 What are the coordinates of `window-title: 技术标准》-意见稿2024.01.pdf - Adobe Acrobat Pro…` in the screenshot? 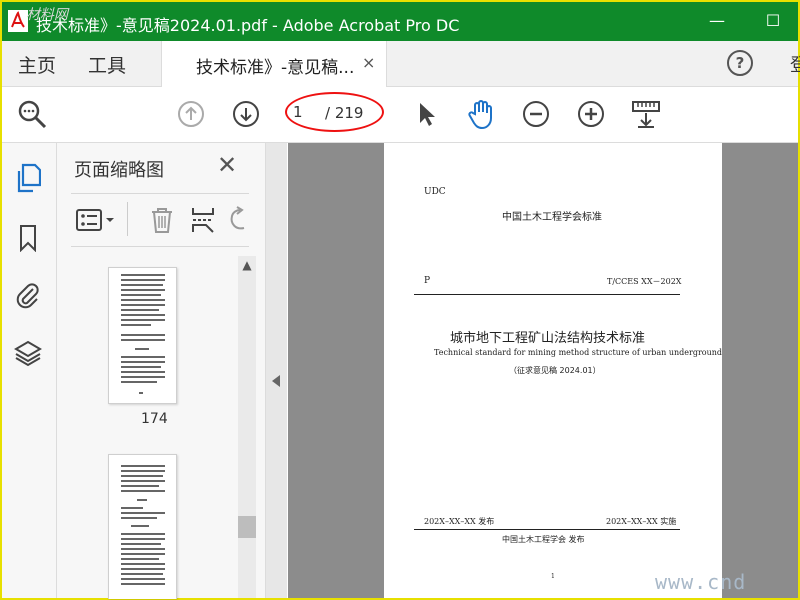 It's located at (248, 25).